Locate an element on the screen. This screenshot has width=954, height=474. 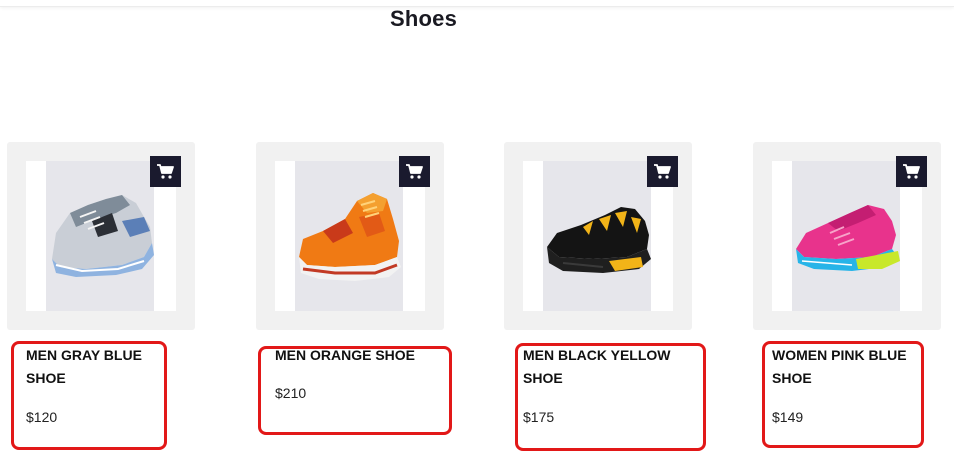
product-card-gray-blue is located at coordinates (101, 236).